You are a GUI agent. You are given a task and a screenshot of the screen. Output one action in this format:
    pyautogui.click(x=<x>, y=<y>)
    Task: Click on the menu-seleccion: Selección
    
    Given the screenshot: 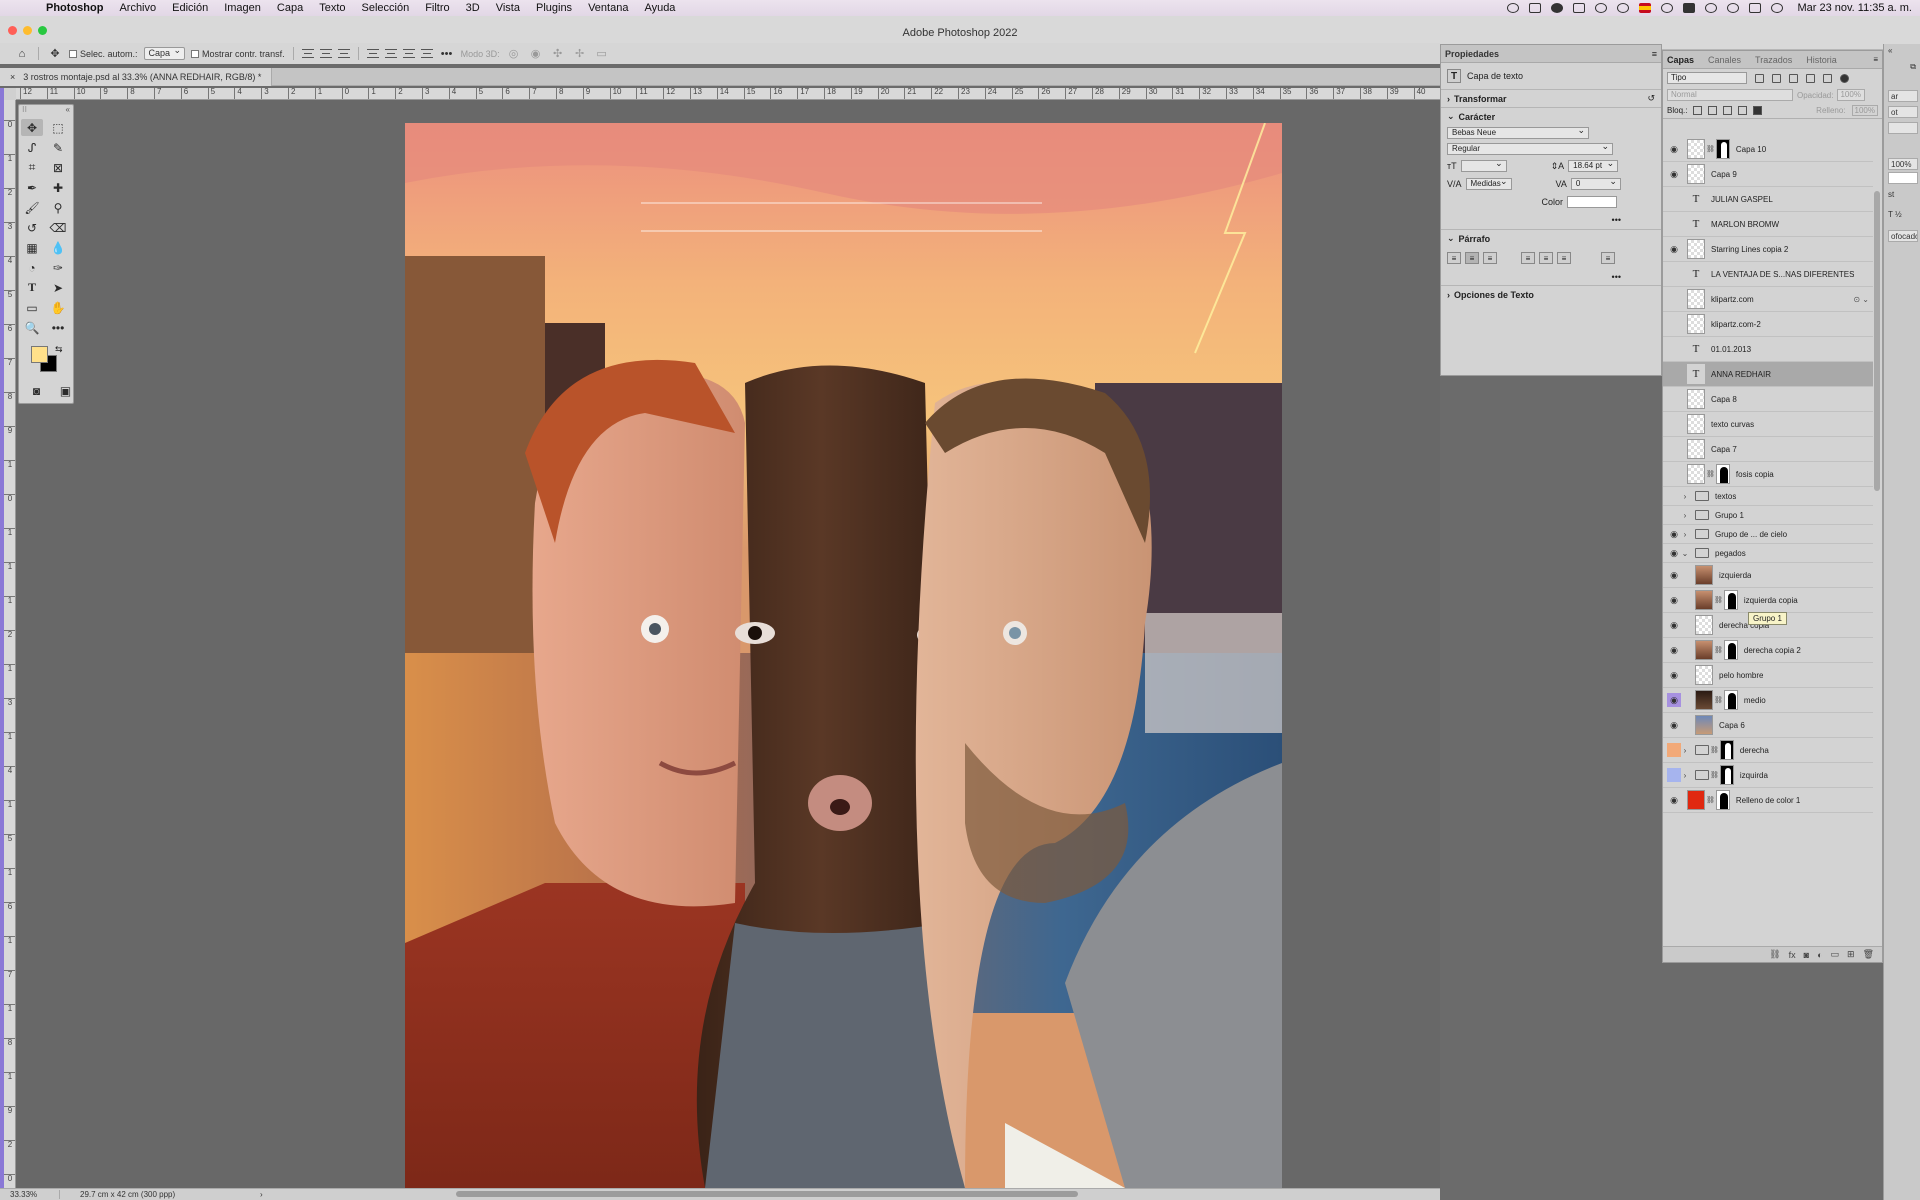 What is the action you would take?
    pyautogui.click(x=386, y=8)
    